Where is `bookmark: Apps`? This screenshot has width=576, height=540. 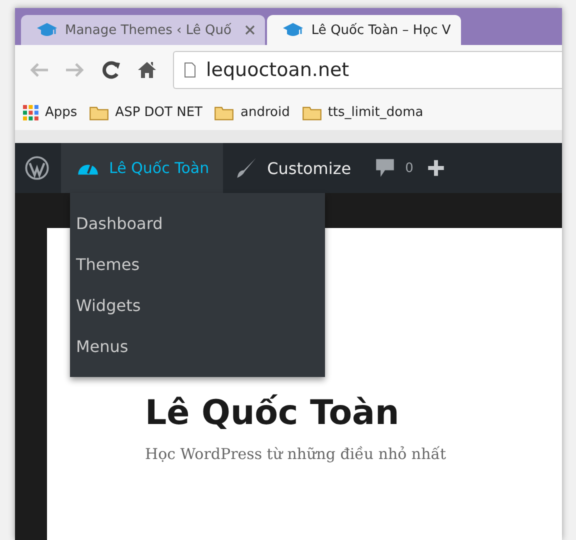 bookmark: Apps is located at coordinates (50, 112).